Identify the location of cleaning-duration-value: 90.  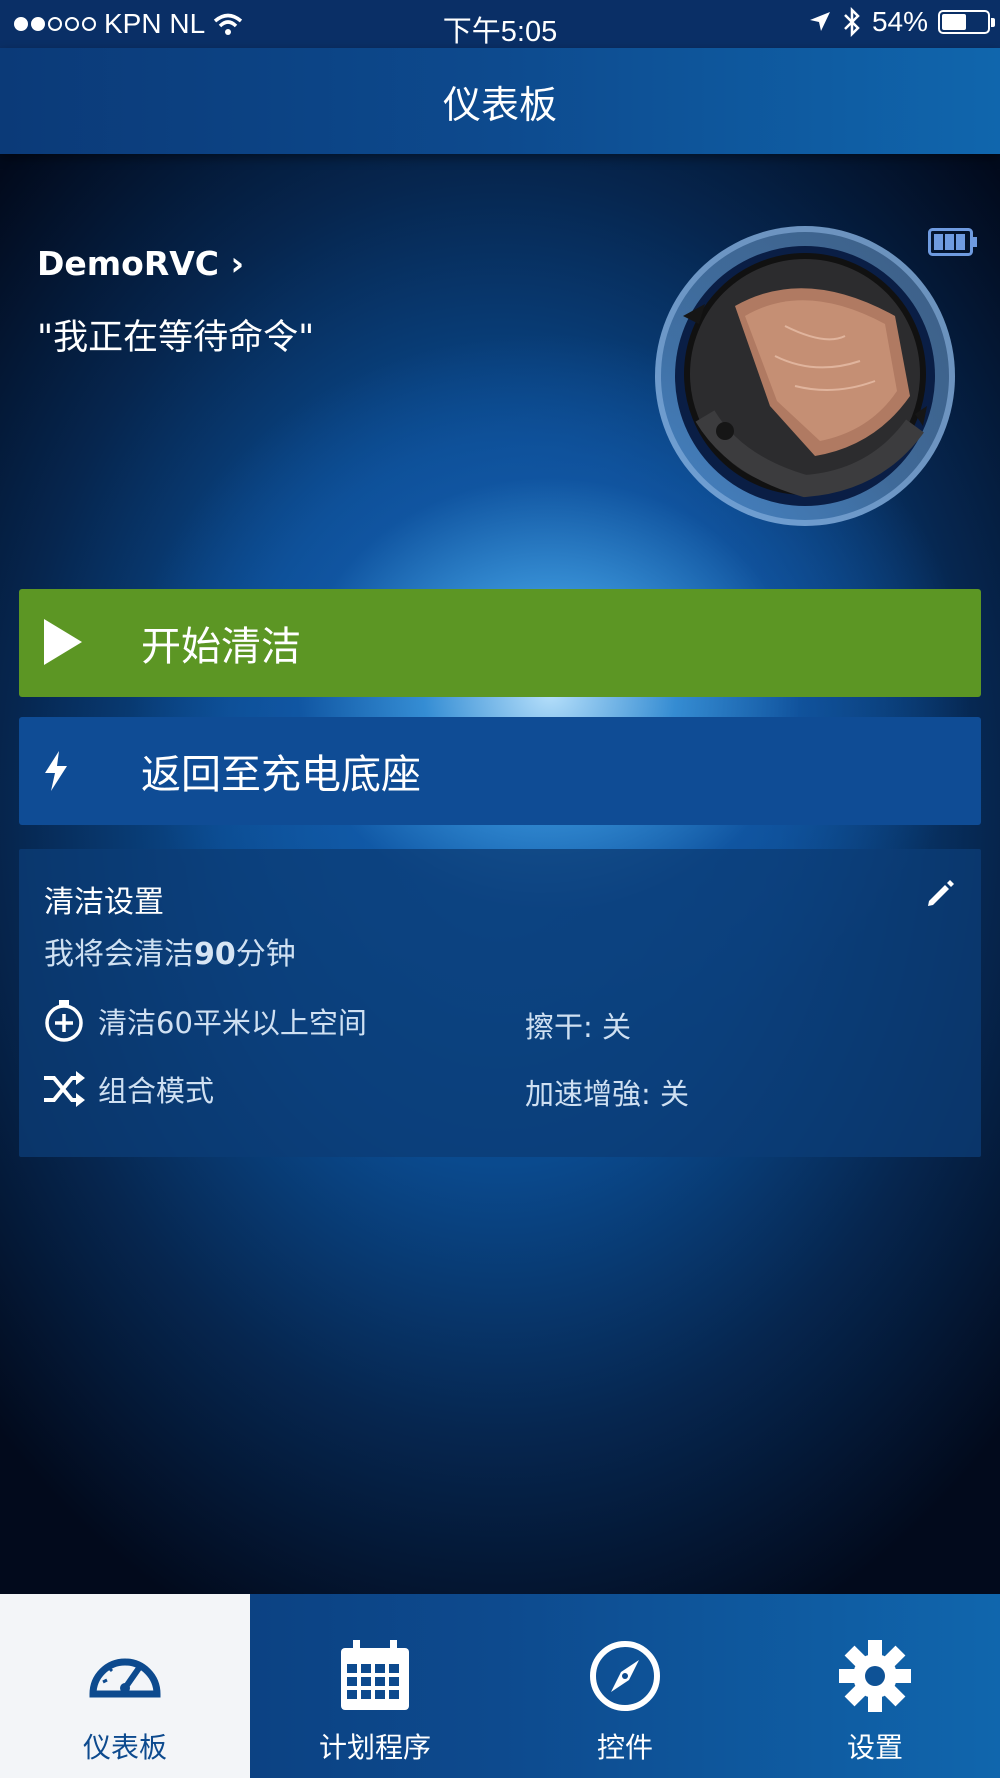
(215, 954).